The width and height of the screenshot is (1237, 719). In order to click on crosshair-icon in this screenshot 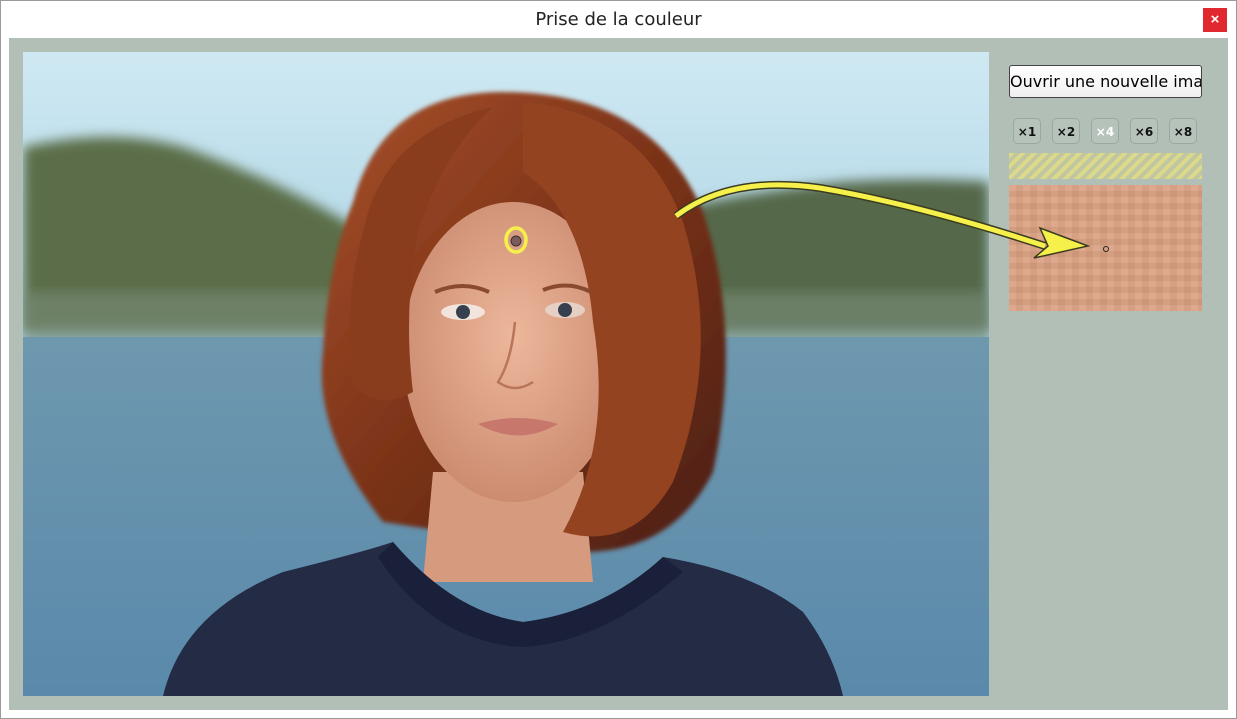, I will do `click(1106, 249)`.